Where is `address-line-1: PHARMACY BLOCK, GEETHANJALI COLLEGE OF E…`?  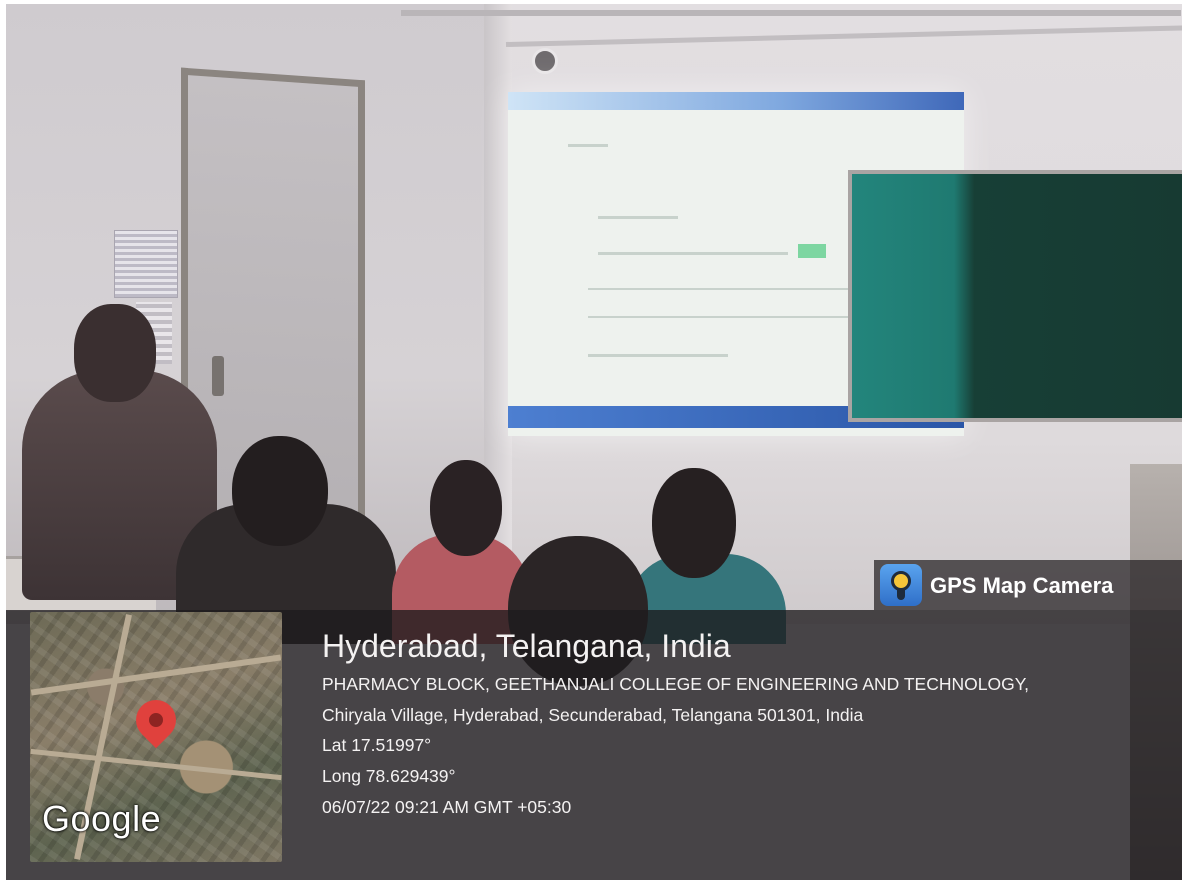 address-line-1: PHARMACY BLOCK, GEETHANJALI COLLEGE OF E… is located at coordinates (675, 684).